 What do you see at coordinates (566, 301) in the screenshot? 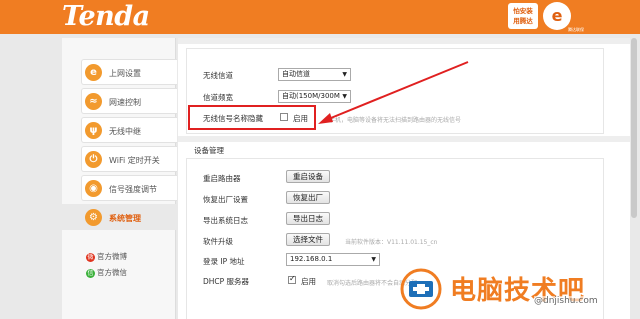
I see `watermark-subtext: @dnjishu.com` at bounding box center [566, 301].